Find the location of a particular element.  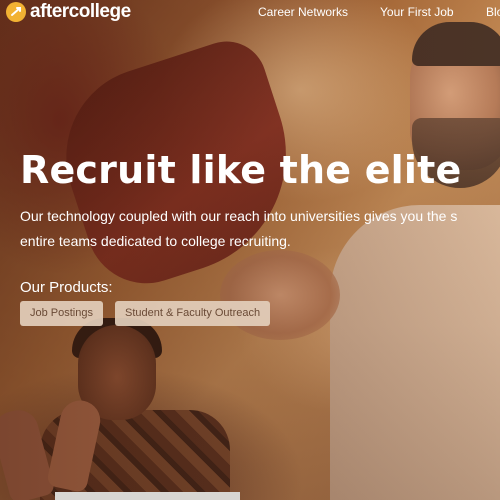

brand-logo: aftercollege is located at coordinates (68, 12).